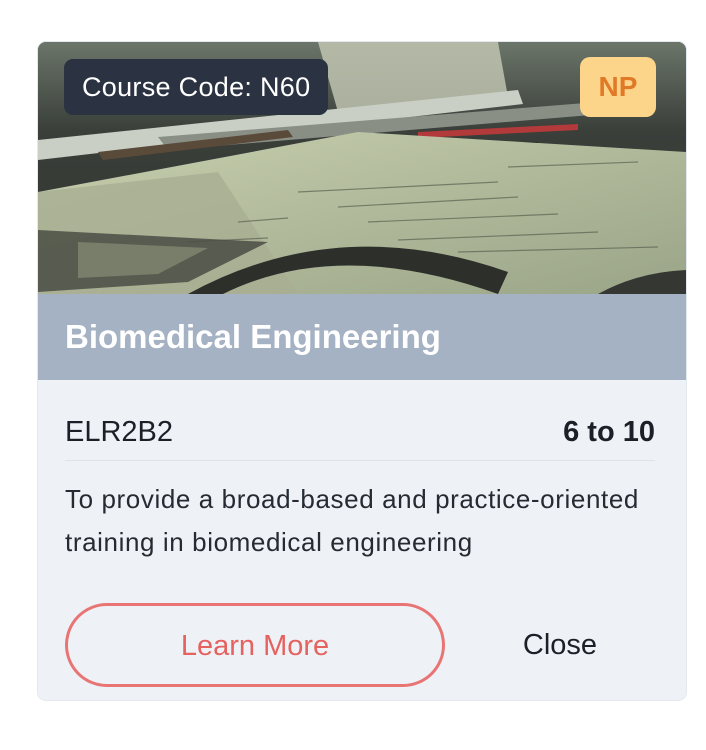  Describe the element at coordinates (360, 432) in the screenshot. I see `course-meta-row: ELR2B2 6 to 10` at that location.